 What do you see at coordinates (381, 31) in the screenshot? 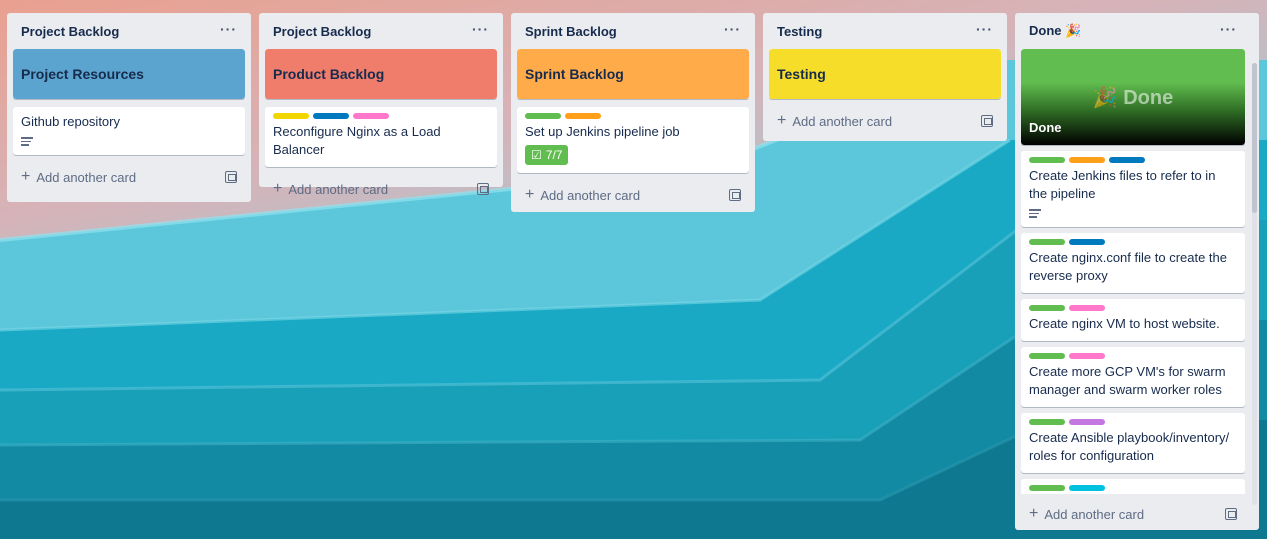
I see `list-header: Project Backlog ···` at bounding box center [381, 31].